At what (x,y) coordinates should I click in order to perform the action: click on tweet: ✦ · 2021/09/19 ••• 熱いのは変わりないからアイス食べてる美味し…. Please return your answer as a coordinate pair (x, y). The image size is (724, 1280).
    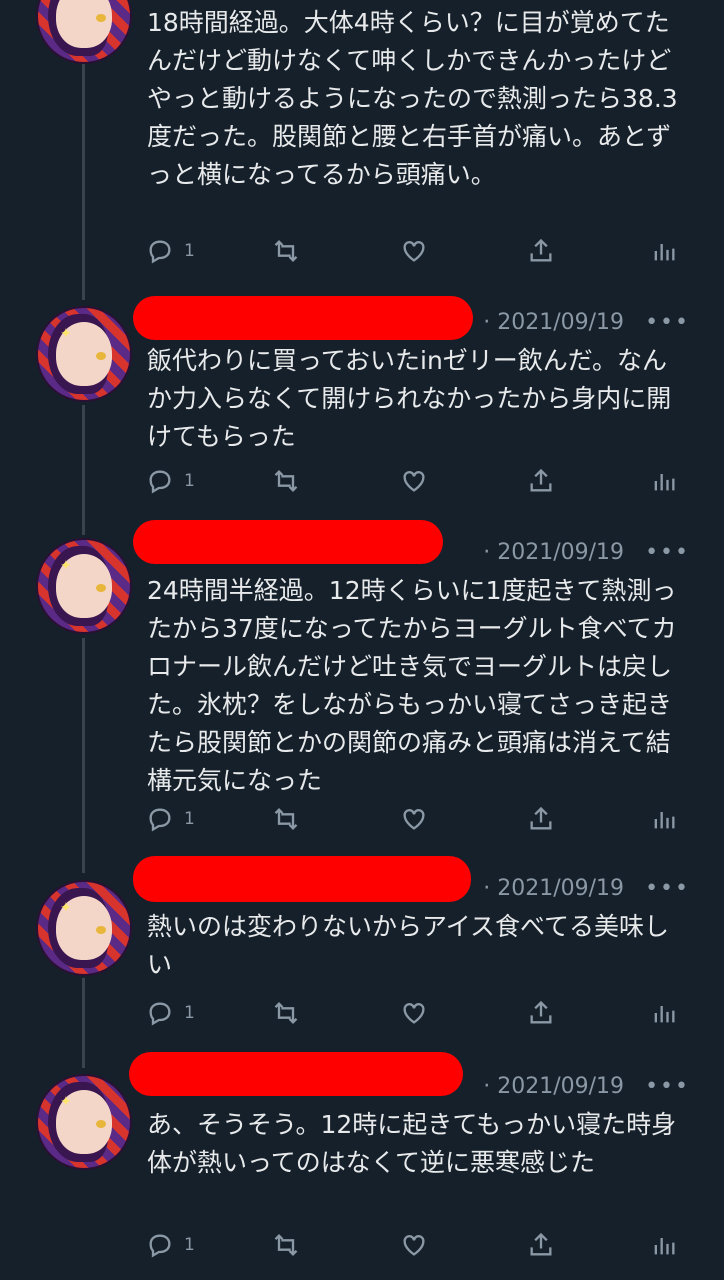
    Looking at the image, I should click on (362, 947).